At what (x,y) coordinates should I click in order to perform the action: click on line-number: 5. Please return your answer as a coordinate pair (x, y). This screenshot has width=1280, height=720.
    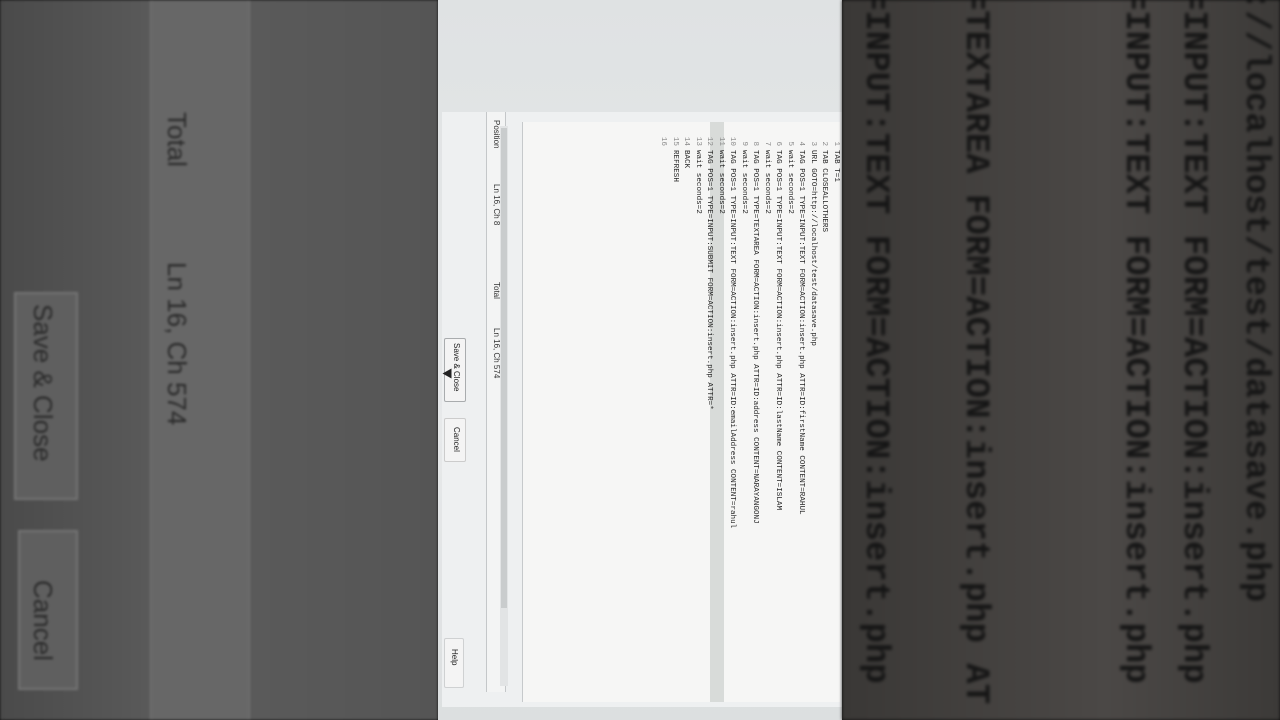
    Looking at the image, I should click on (790, 143).